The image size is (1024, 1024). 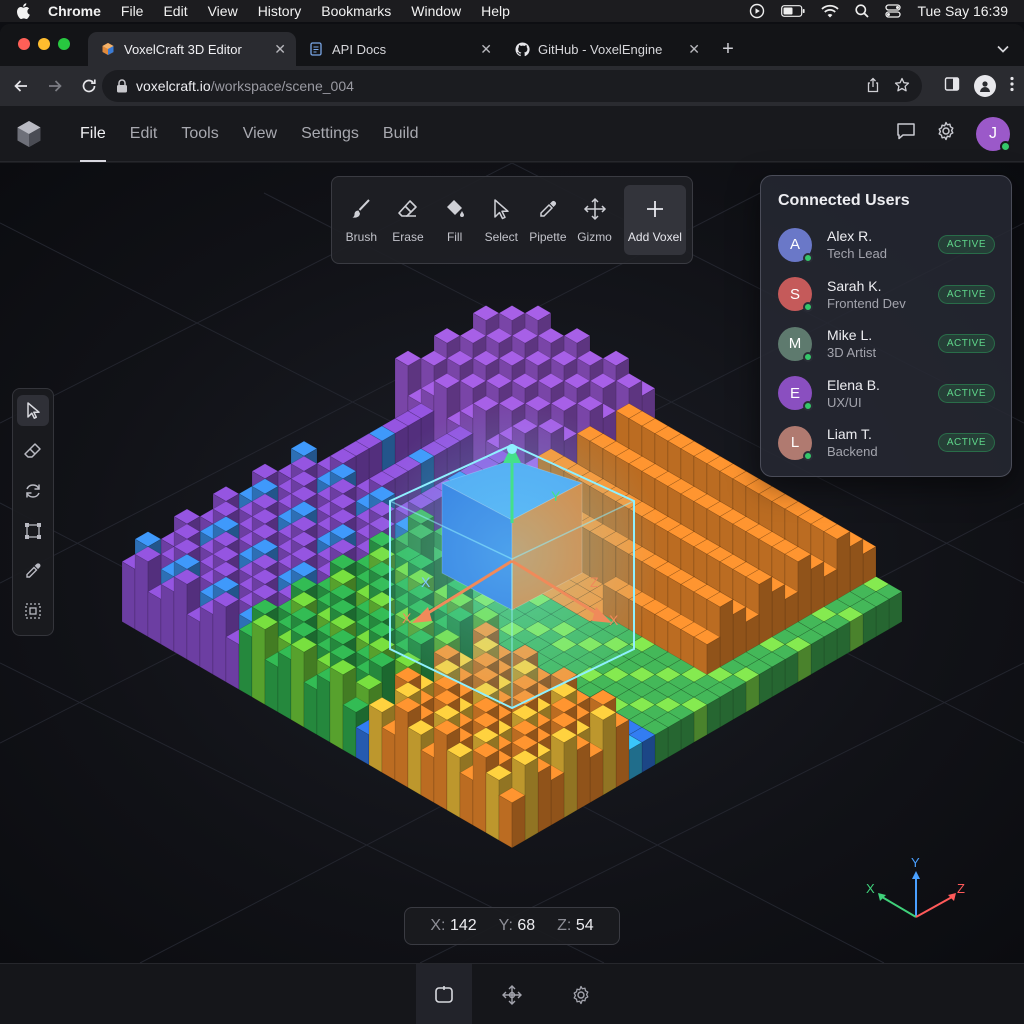 What do you see at coordinates (886, 245) in the screenshot?
I see `user-row: A Alex R. Tech Lead ACTIVE` at bounding box center [886, 245].